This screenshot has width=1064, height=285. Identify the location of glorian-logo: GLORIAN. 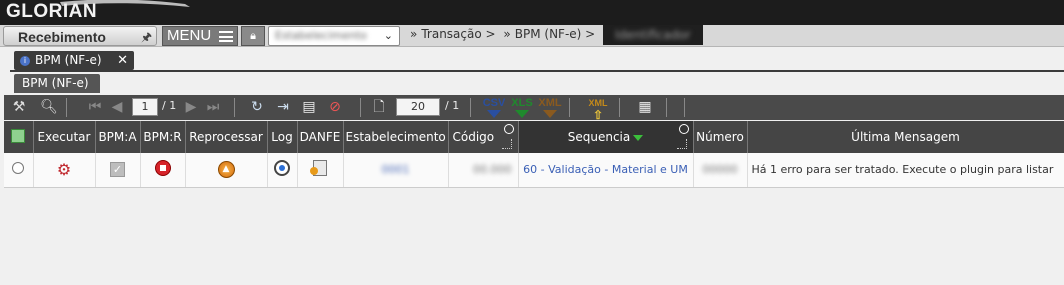
(51, 12).